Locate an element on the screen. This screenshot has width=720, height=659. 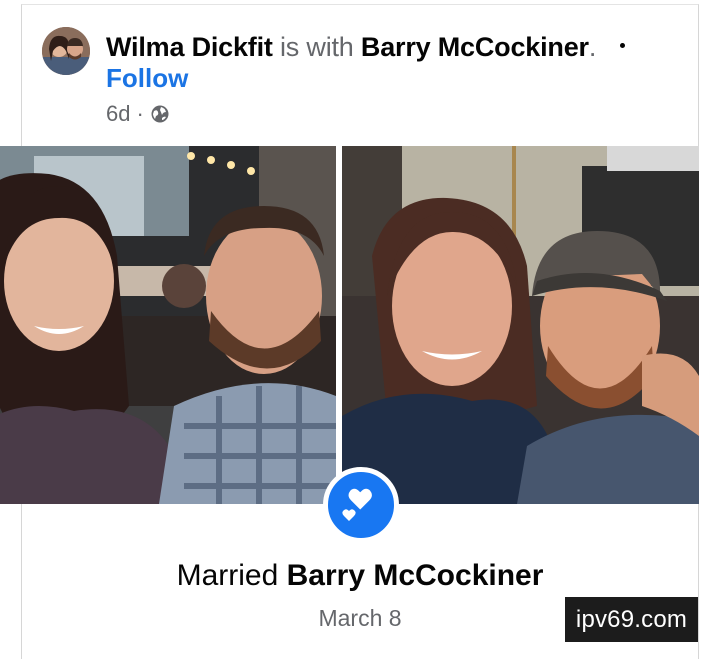
author-name: Wilma Dickfit is located at coordinates (189, 47).